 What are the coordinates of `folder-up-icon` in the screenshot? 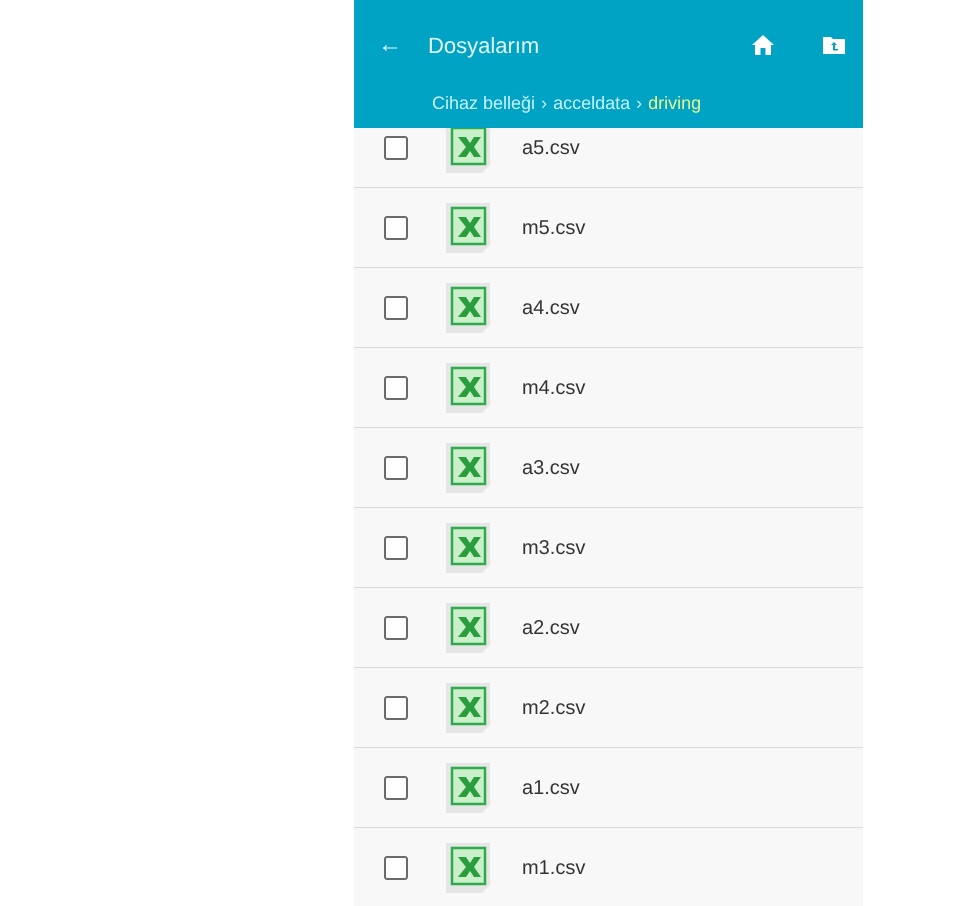 It's located at (834, 45).